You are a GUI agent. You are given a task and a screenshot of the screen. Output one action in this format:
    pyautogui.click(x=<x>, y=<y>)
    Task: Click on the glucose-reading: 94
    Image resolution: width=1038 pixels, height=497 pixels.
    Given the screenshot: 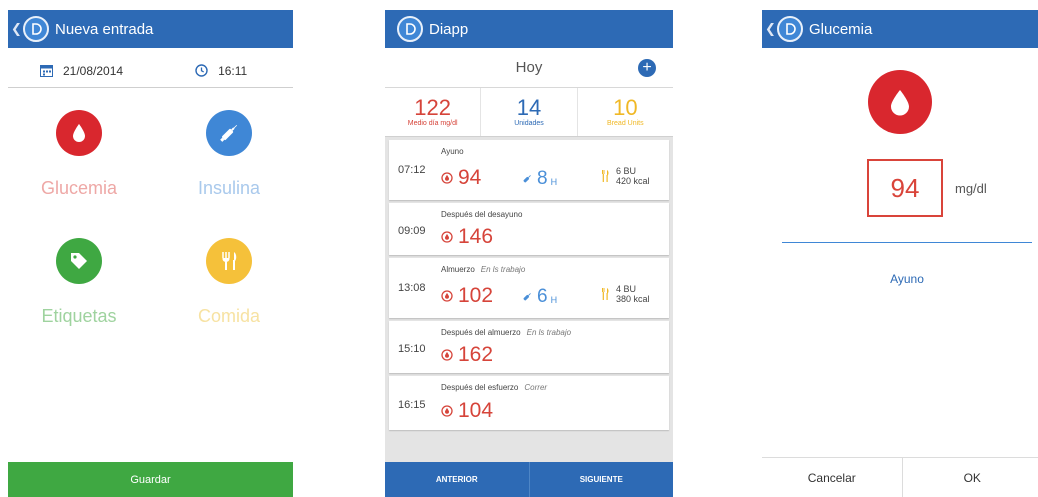 What is the action you would take?
    pyautogui.click(x=461, y=178)
    